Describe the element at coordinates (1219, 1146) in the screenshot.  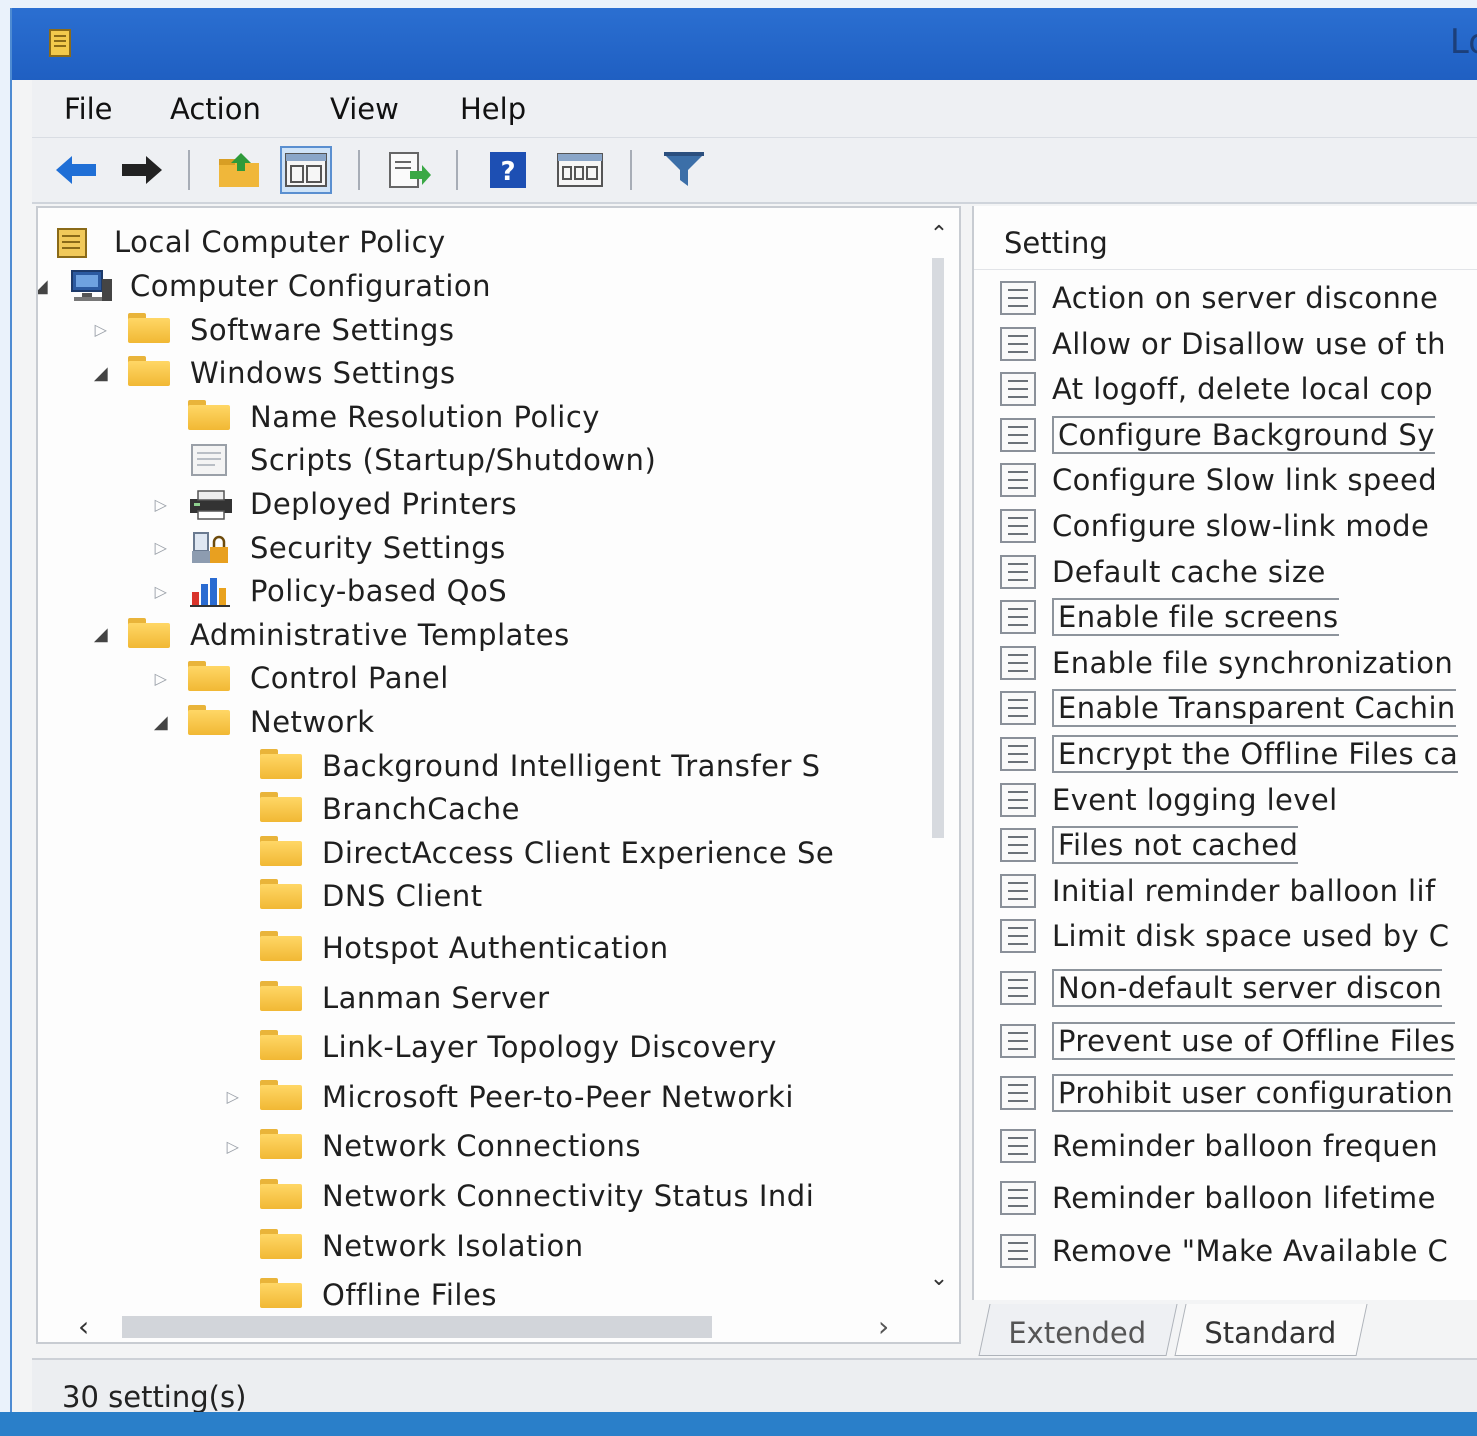
I see `setting-row: Reminder balloon frequen` at that location.